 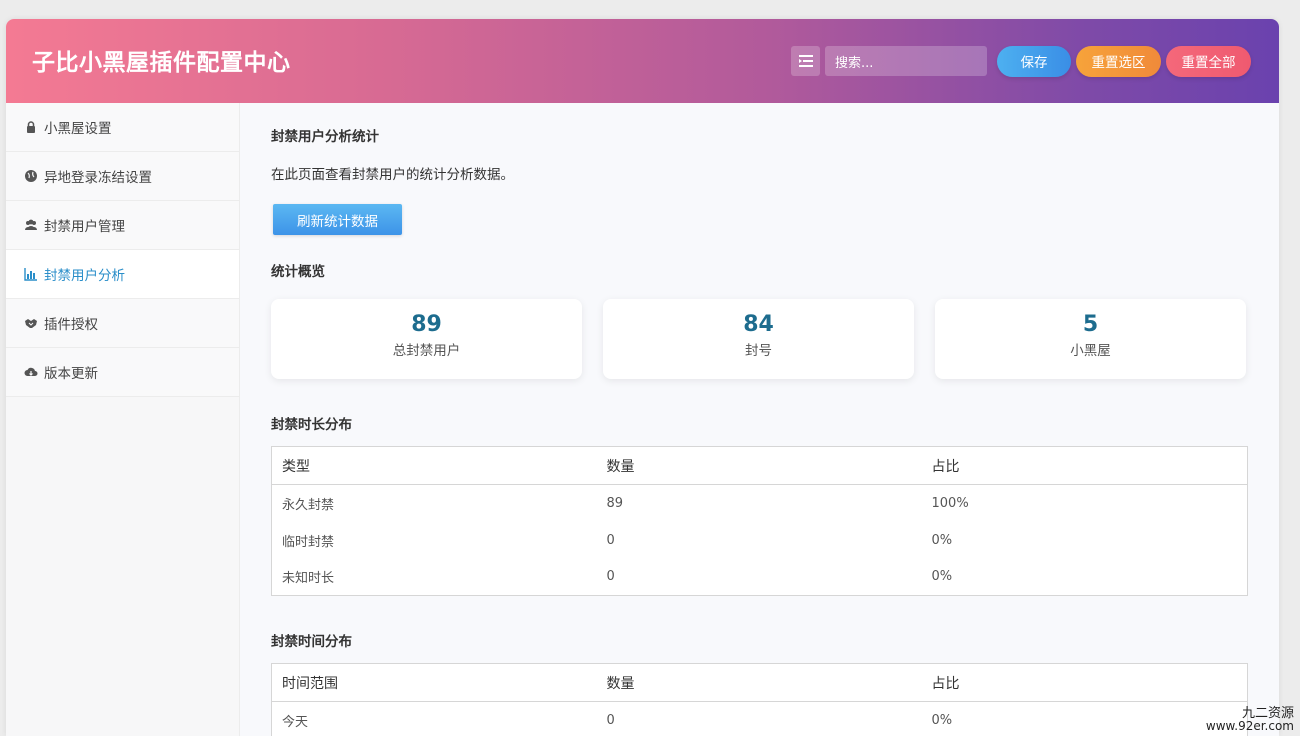 What do you see at coordinates (434, 682) in the screenshot?
I see `column-header: 时间范围` at bounding box center [434, 682].